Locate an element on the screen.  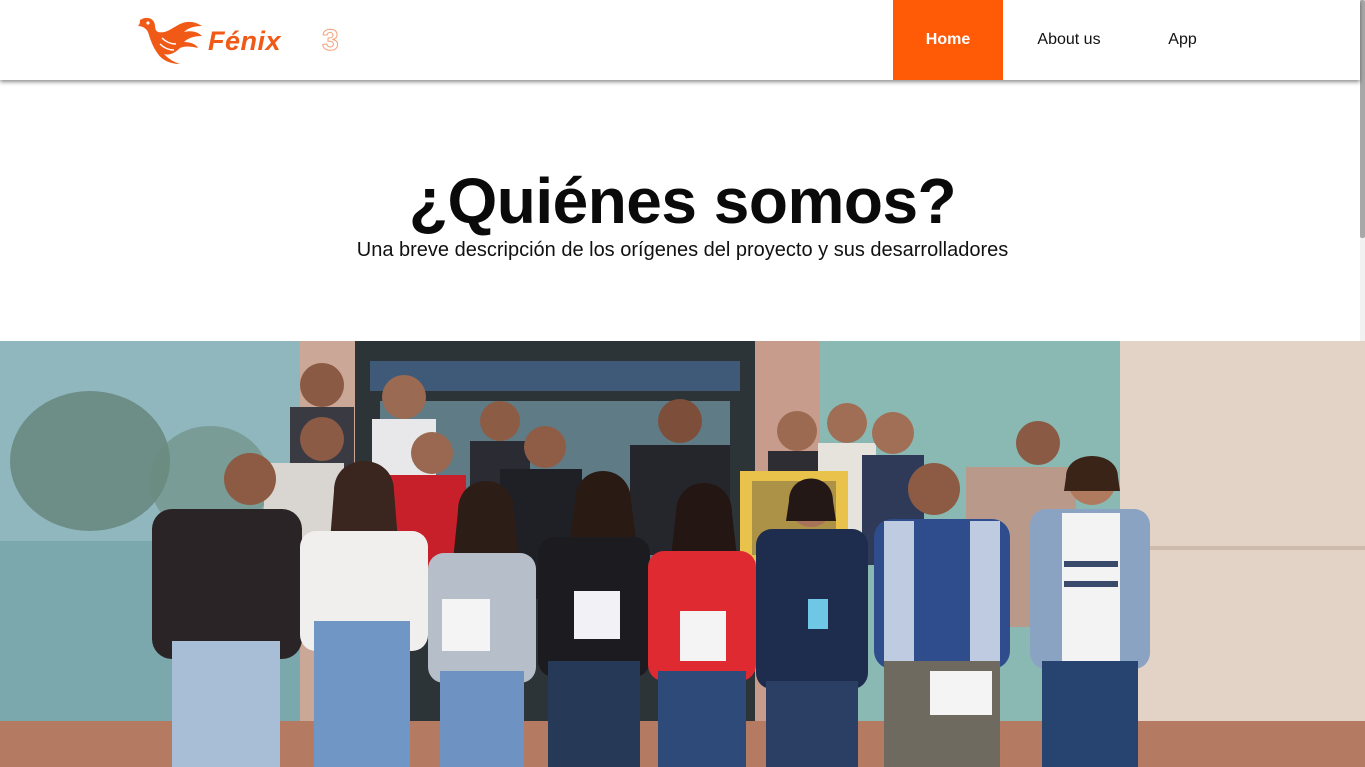
main-nav: Home About us App is located at coordinates (1061, 40).